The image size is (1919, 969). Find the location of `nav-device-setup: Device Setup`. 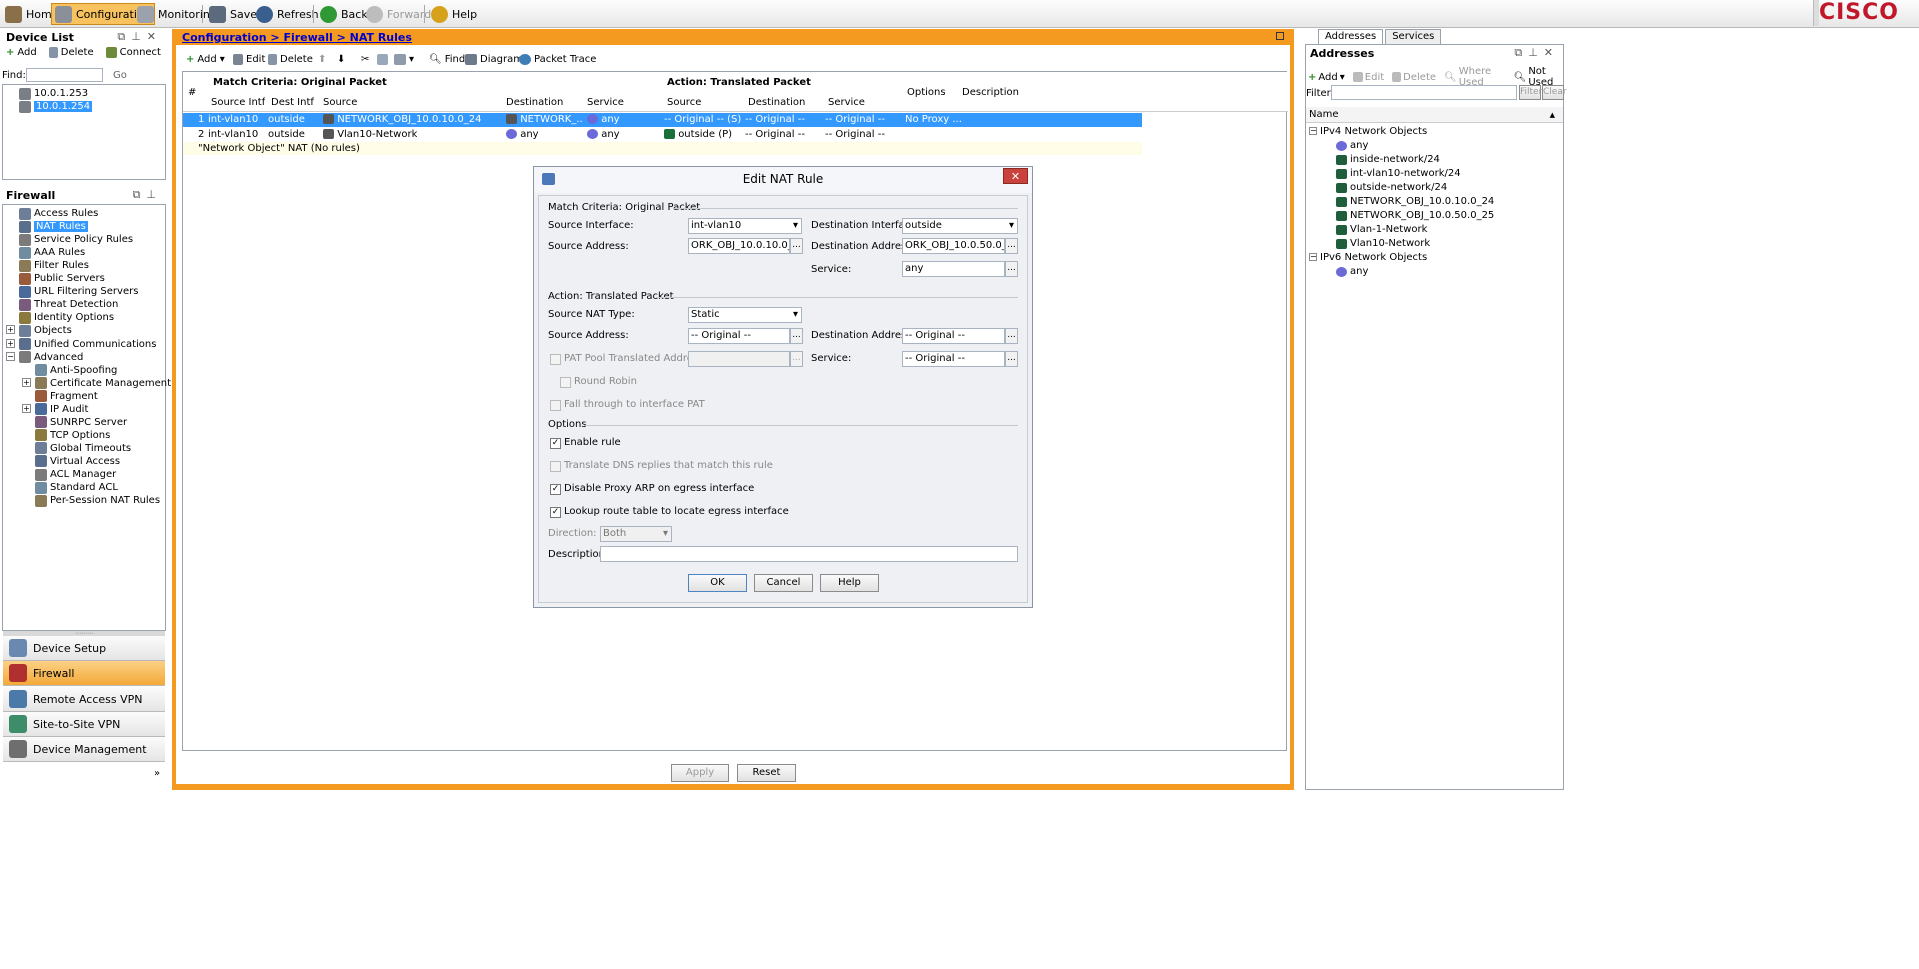

nav-device-setup: Device Setup is located at coordinates (84, 648).